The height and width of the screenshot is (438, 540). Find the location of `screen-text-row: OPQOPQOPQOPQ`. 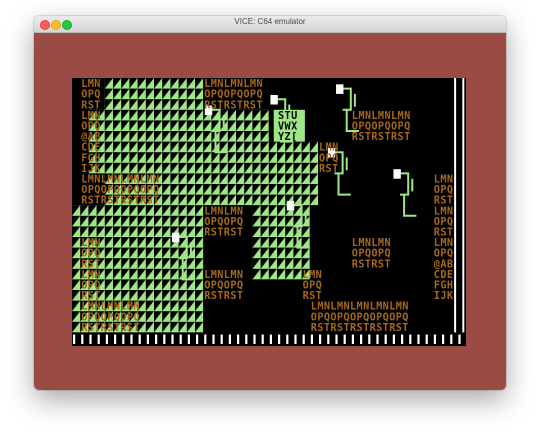

screen-text-row: OPQOPQOPQOPQ is located at coordinates (120, 190).